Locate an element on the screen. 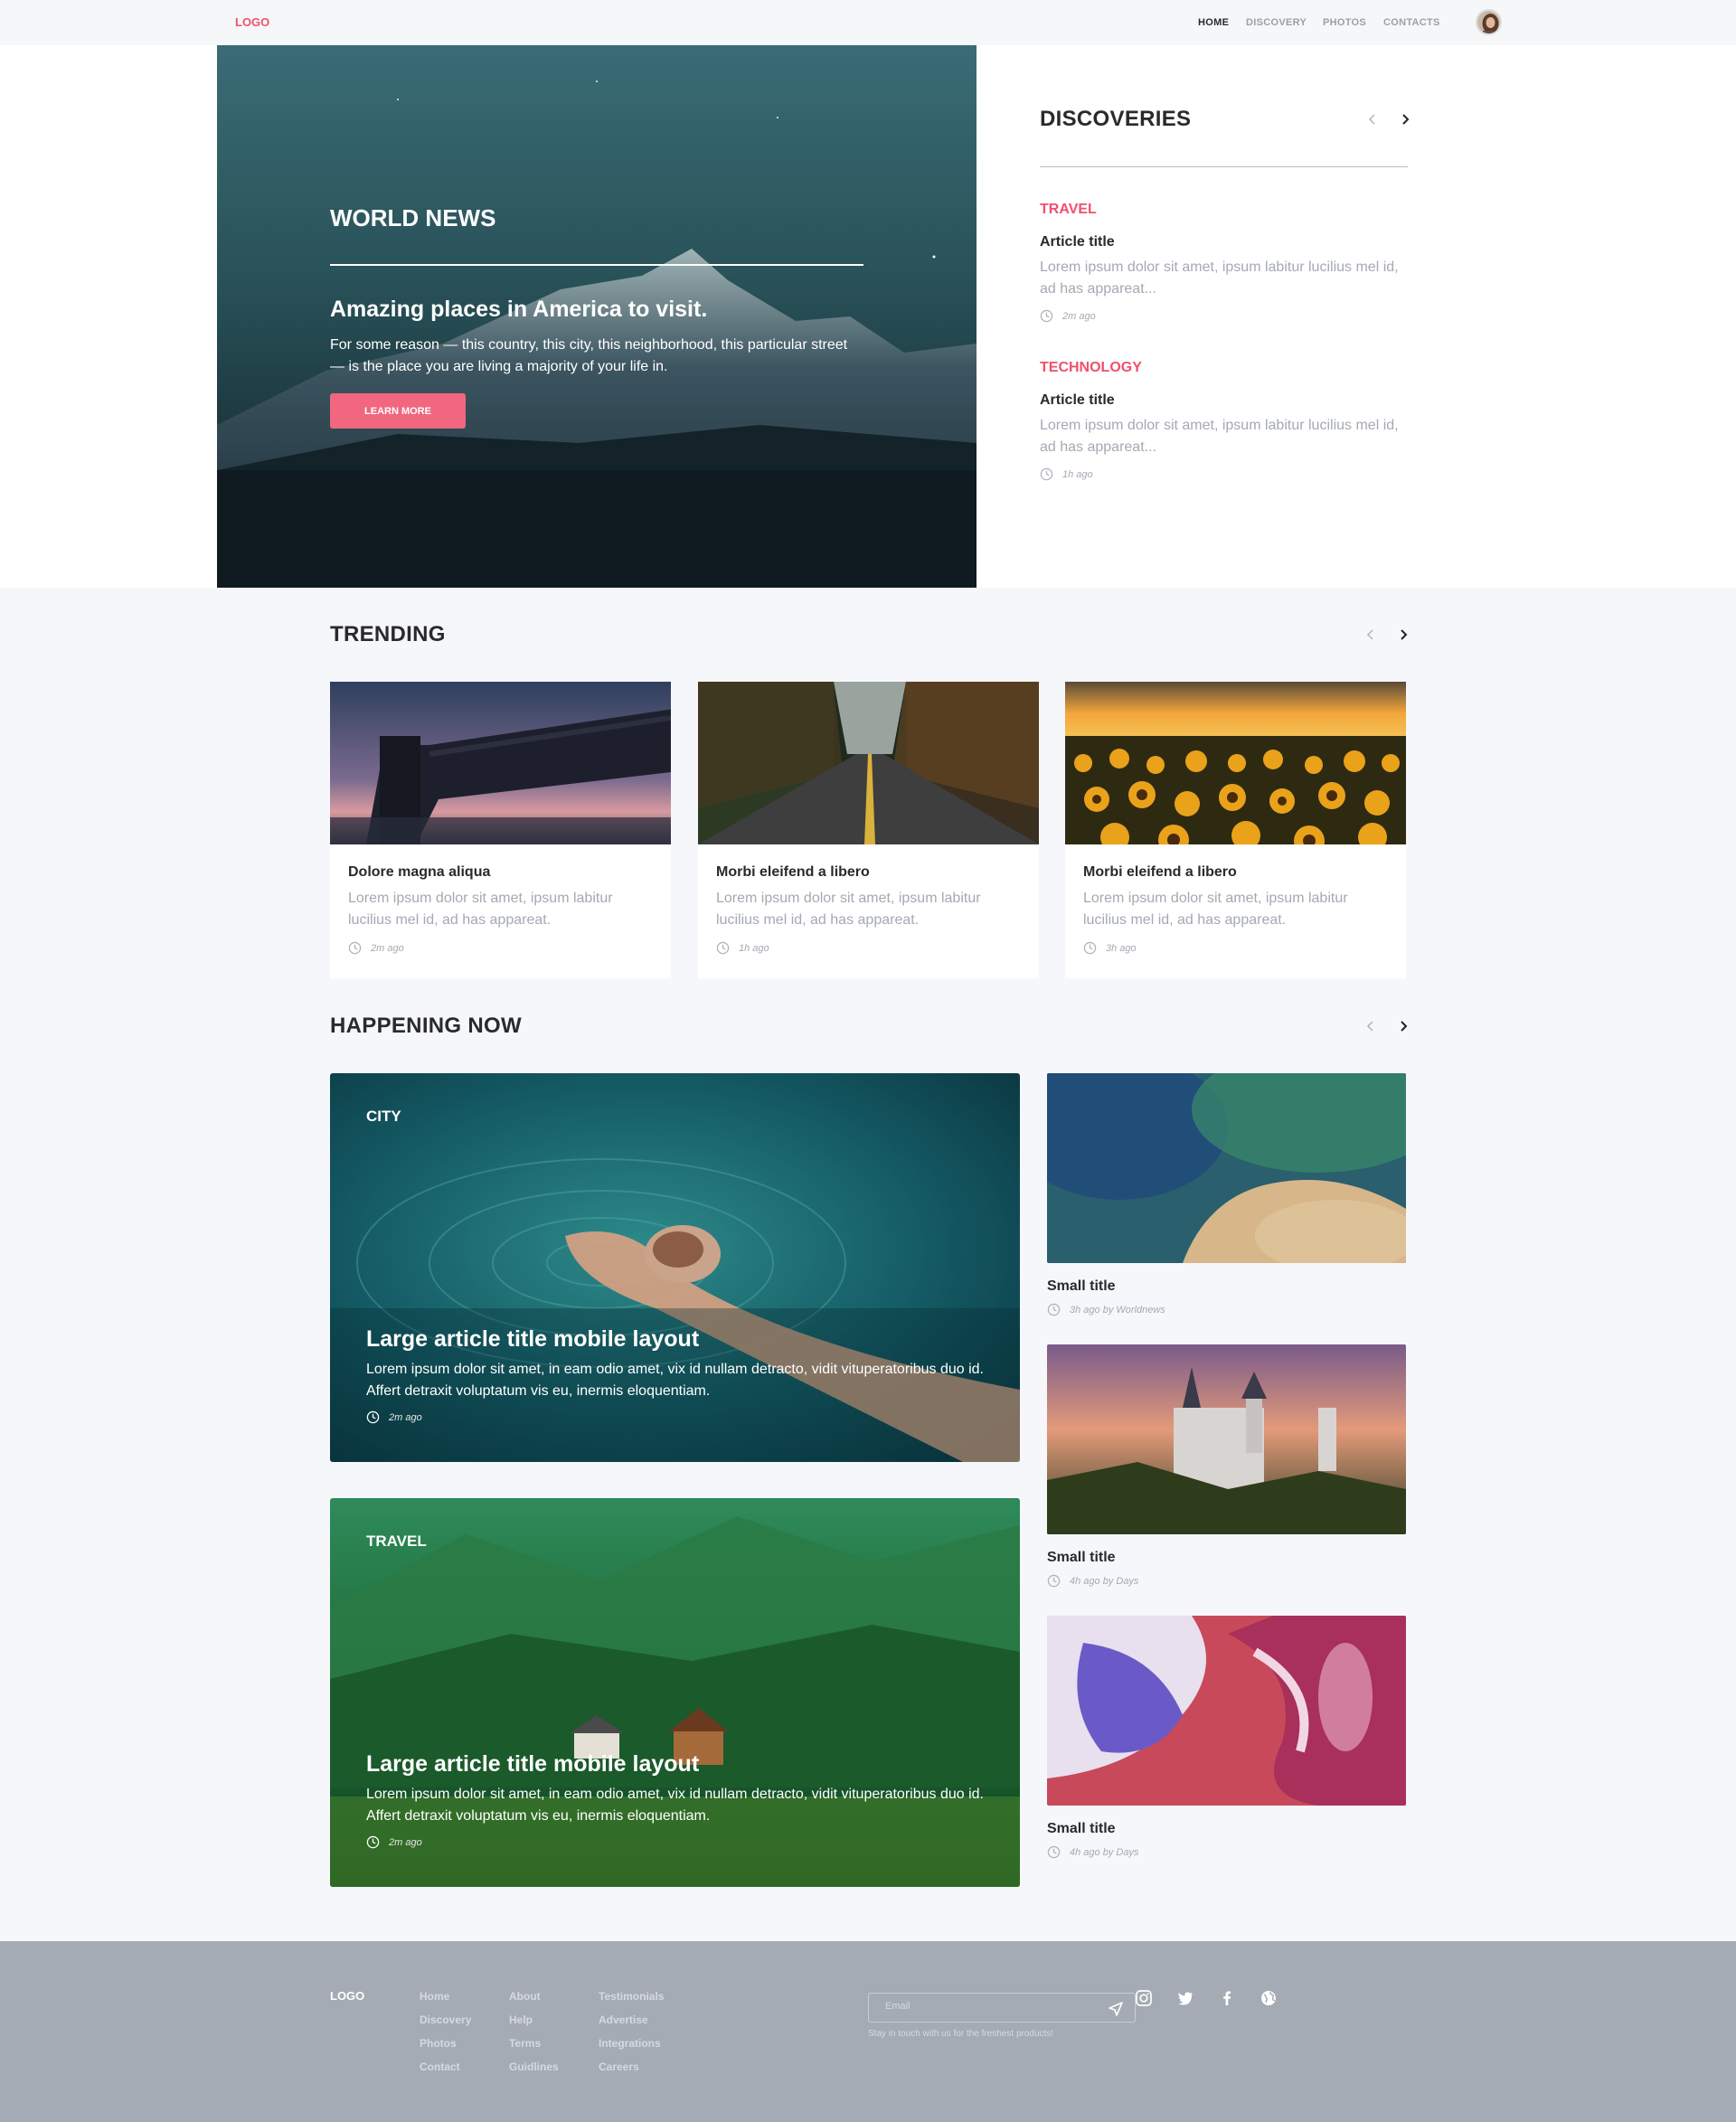 The width and height of the screenshot is (1736, 2122). article-time: 2m ago is located at coordinates (406, 1417).